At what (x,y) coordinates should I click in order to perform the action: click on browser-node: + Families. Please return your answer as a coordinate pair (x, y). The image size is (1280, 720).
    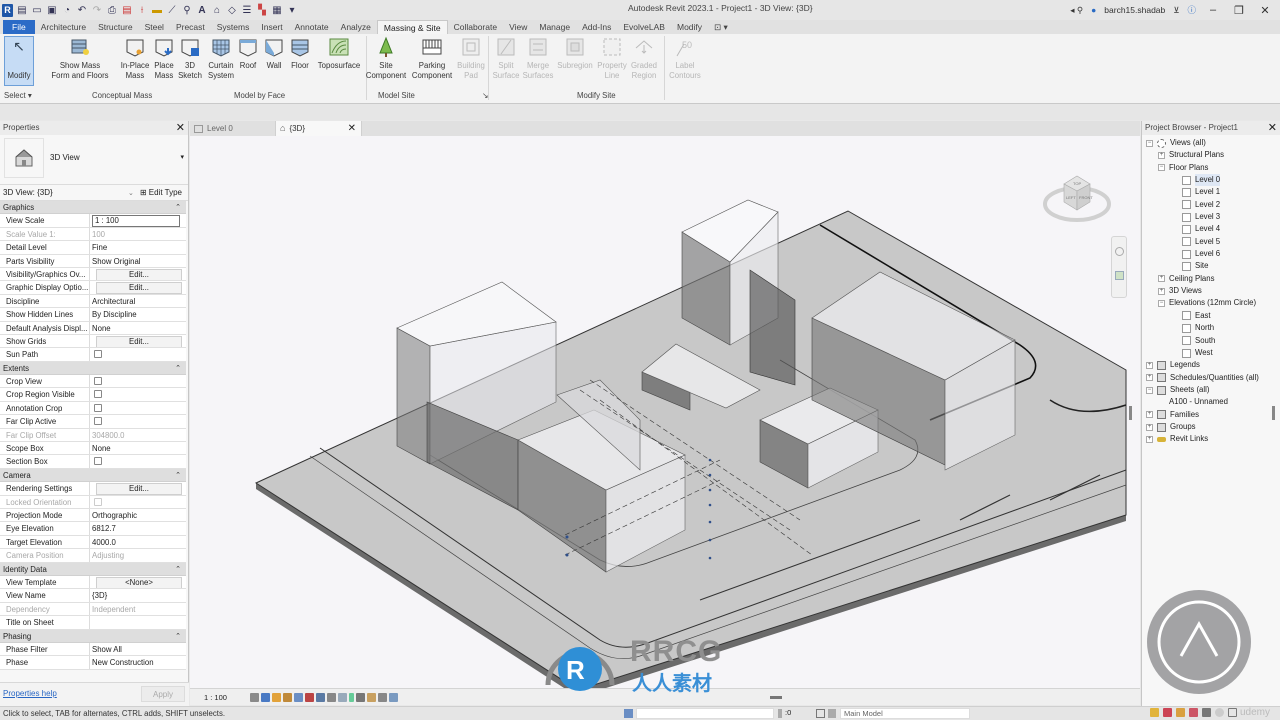
    Looking at the image, I should click on (1211, 415).